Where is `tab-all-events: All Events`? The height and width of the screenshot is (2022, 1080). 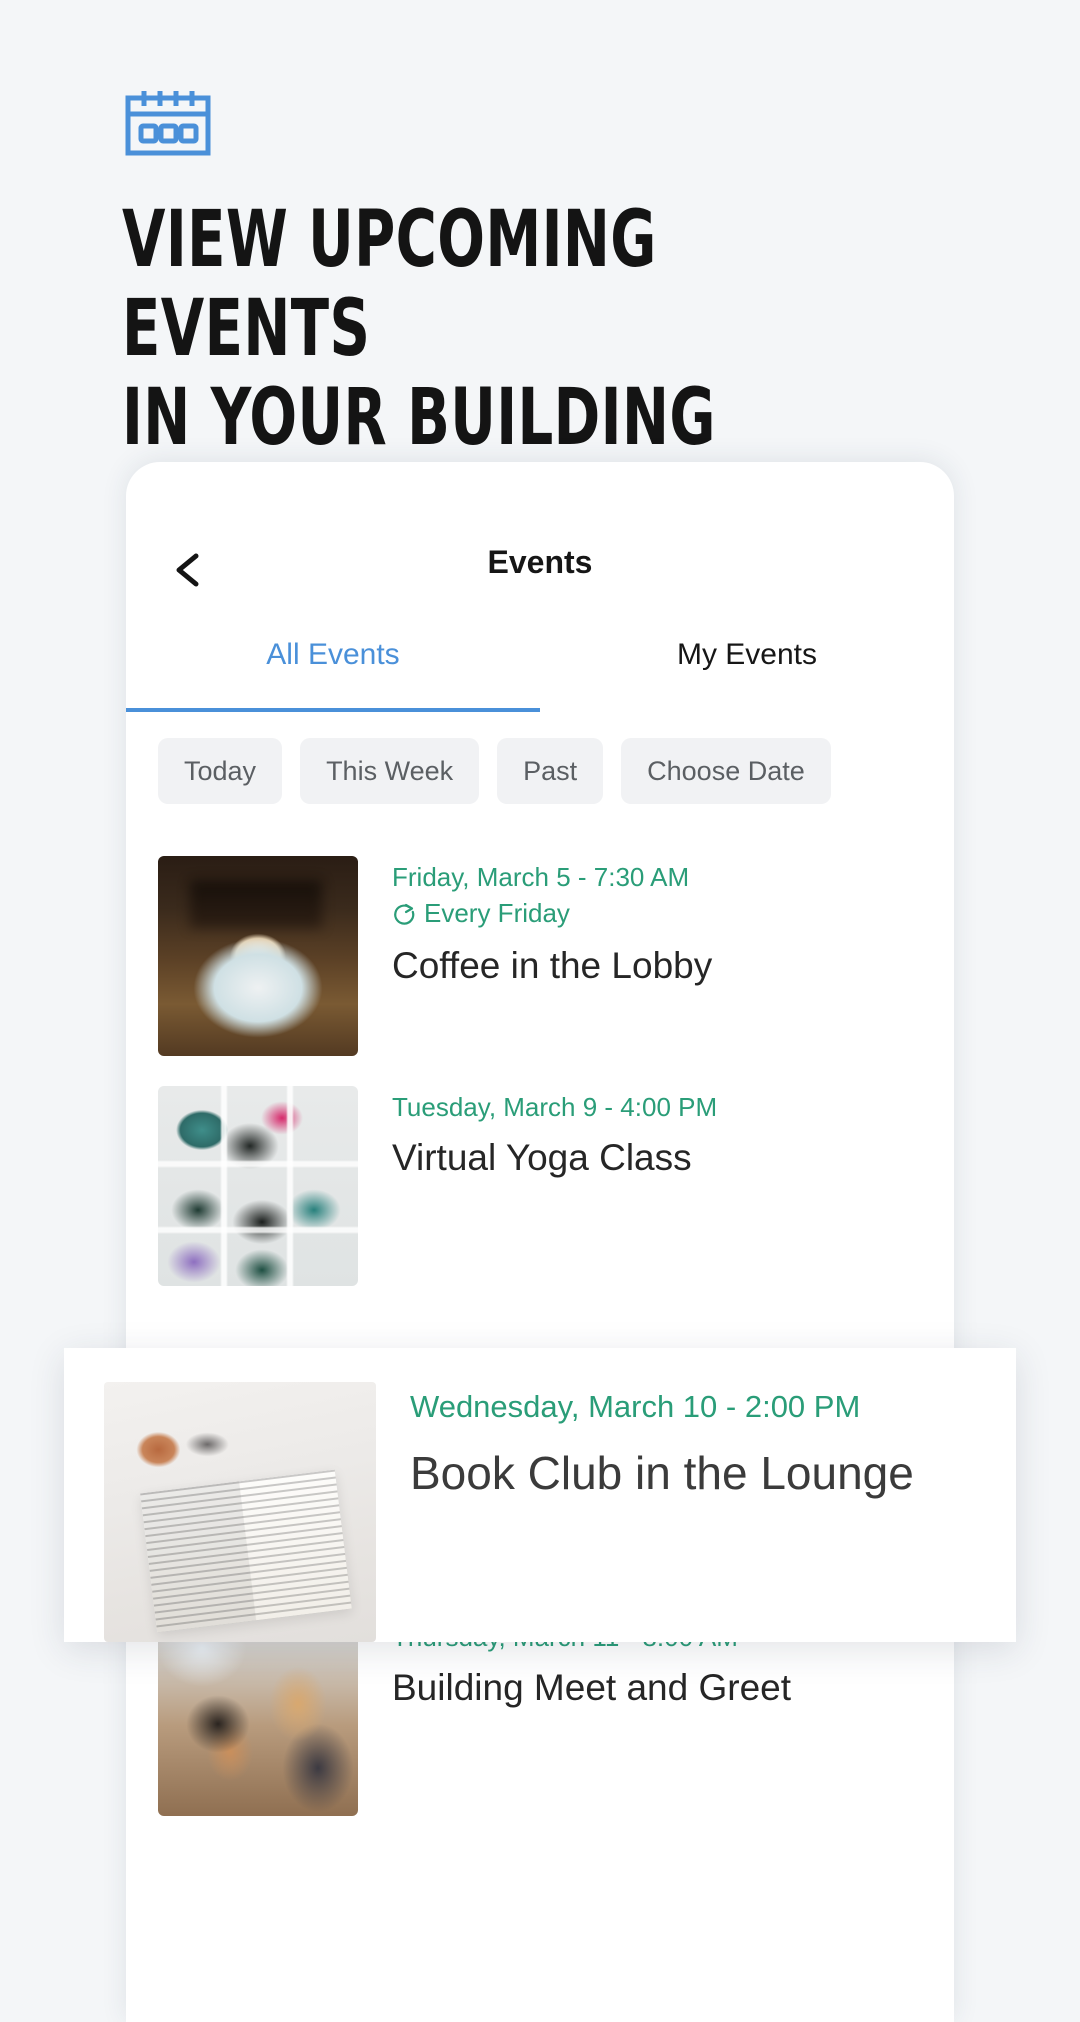
tab-all-events: All Events is located at coordinates (333, 672).